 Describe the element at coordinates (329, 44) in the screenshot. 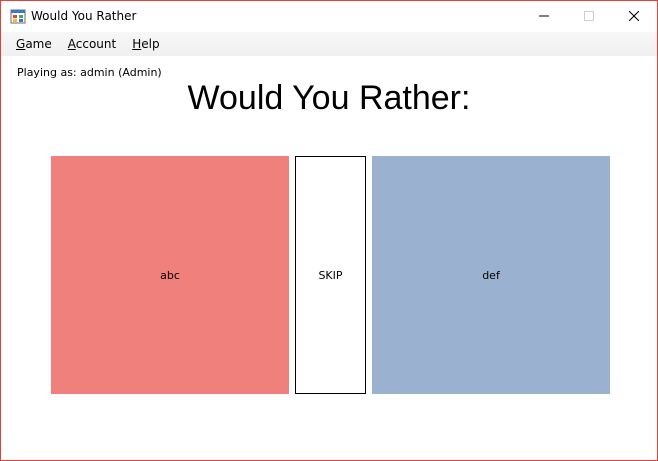

I see `menu-bar: Game Account Help` at that location.